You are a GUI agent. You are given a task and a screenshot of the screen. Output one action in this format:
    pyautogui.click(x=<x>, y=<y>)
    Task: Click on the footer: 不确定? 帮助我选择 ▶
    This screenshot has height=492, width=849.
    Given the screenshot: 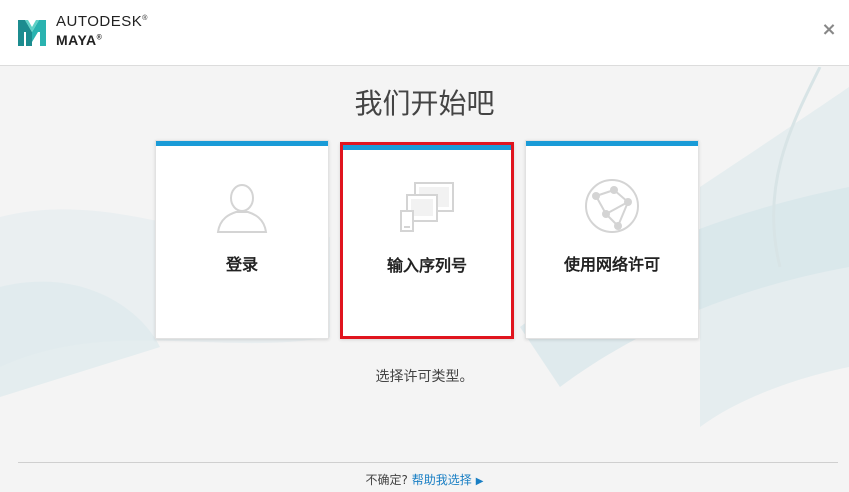 What is the action you would take?
    pyautogui.click(x=424, y=479)
    